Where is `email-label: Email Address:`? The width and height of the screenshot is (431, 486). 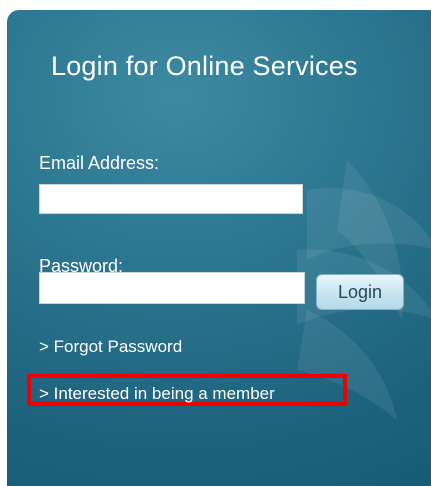 email-label: Email Address: is located at coordinates (99, 163).